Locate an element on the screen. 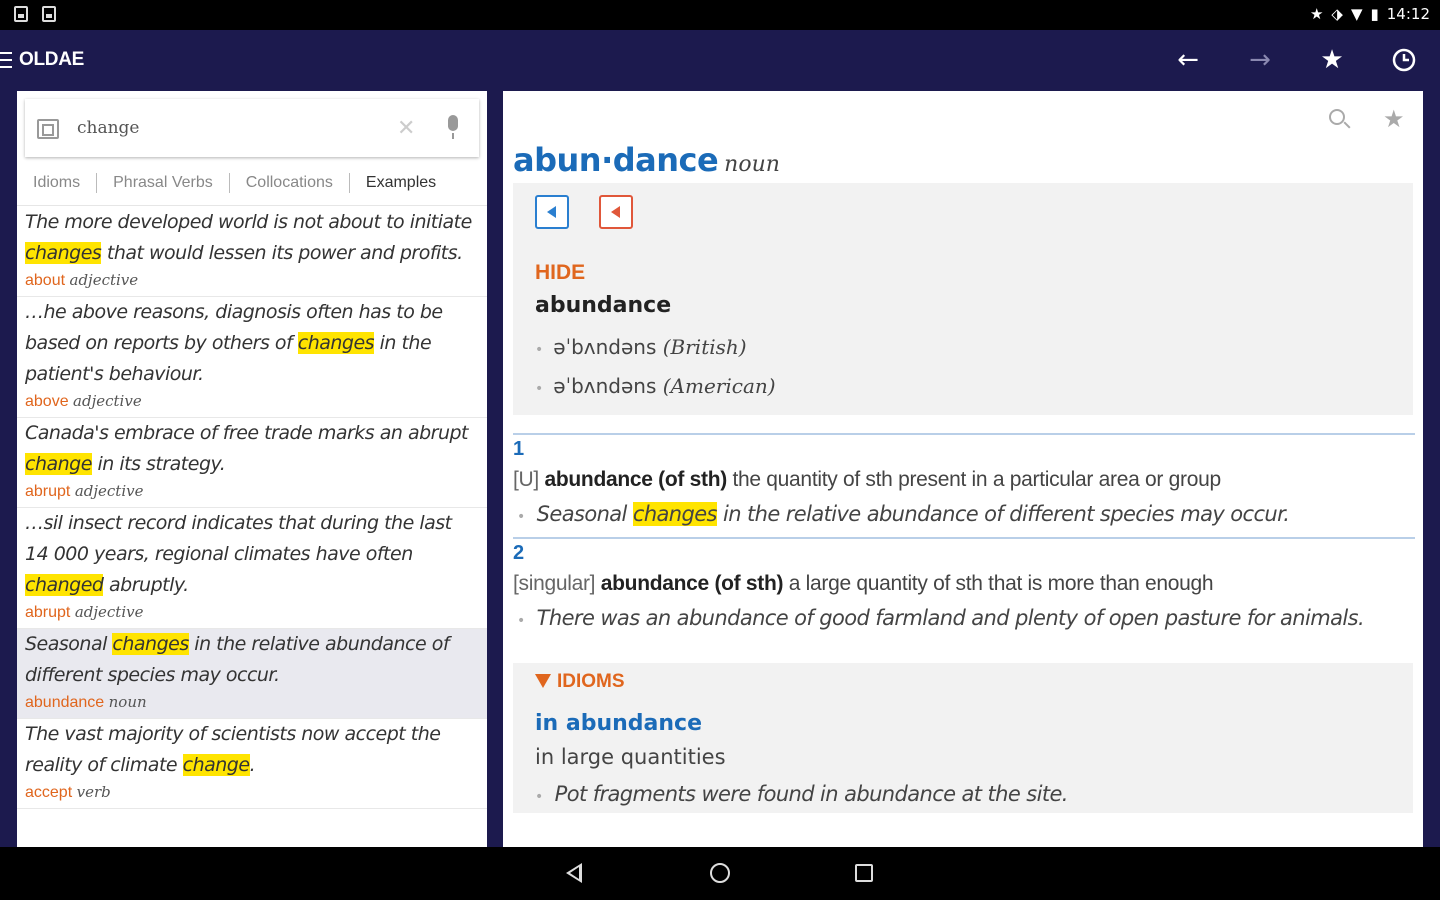  pronunciation-item: əˈbʌndəns (American) is located at coordinates (655, 387).